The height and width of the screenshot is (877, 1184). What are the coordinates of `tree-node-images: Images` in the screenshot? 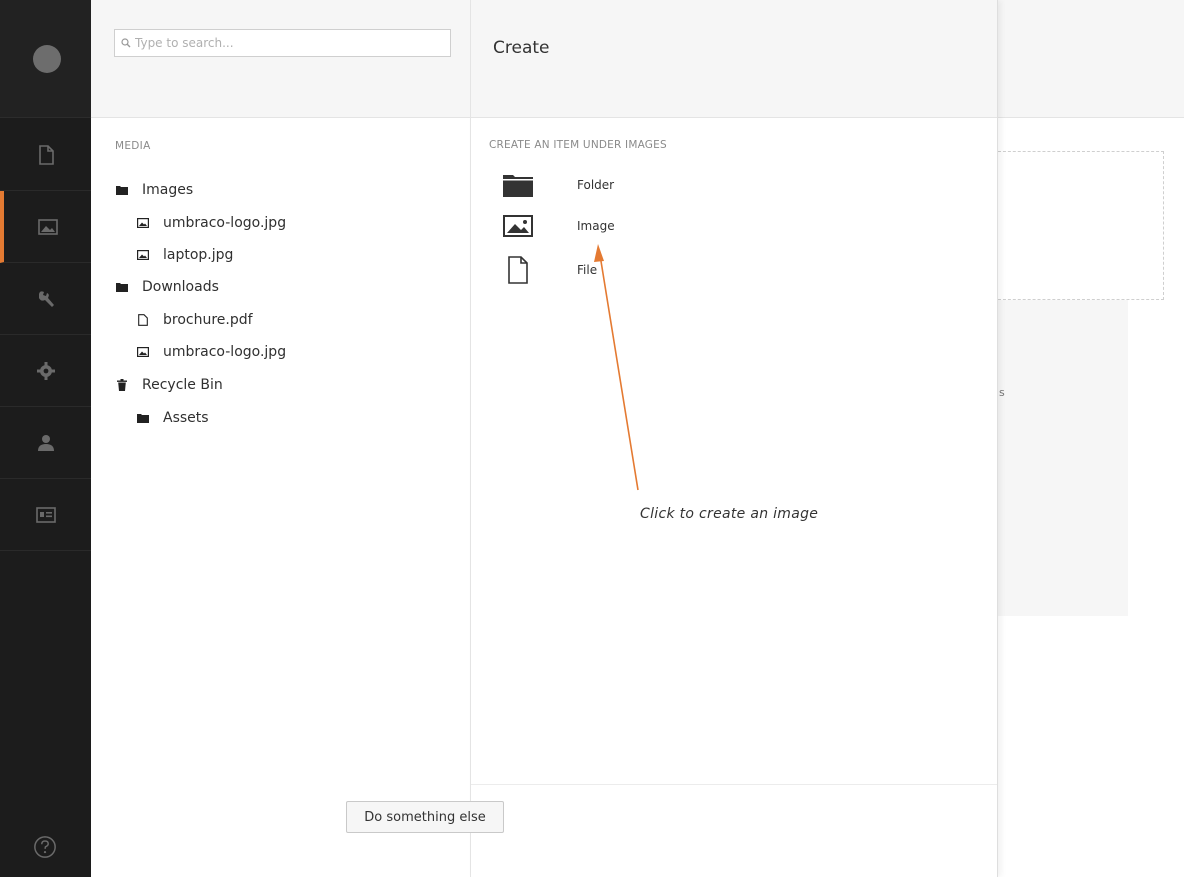 It's located at (154, 190).